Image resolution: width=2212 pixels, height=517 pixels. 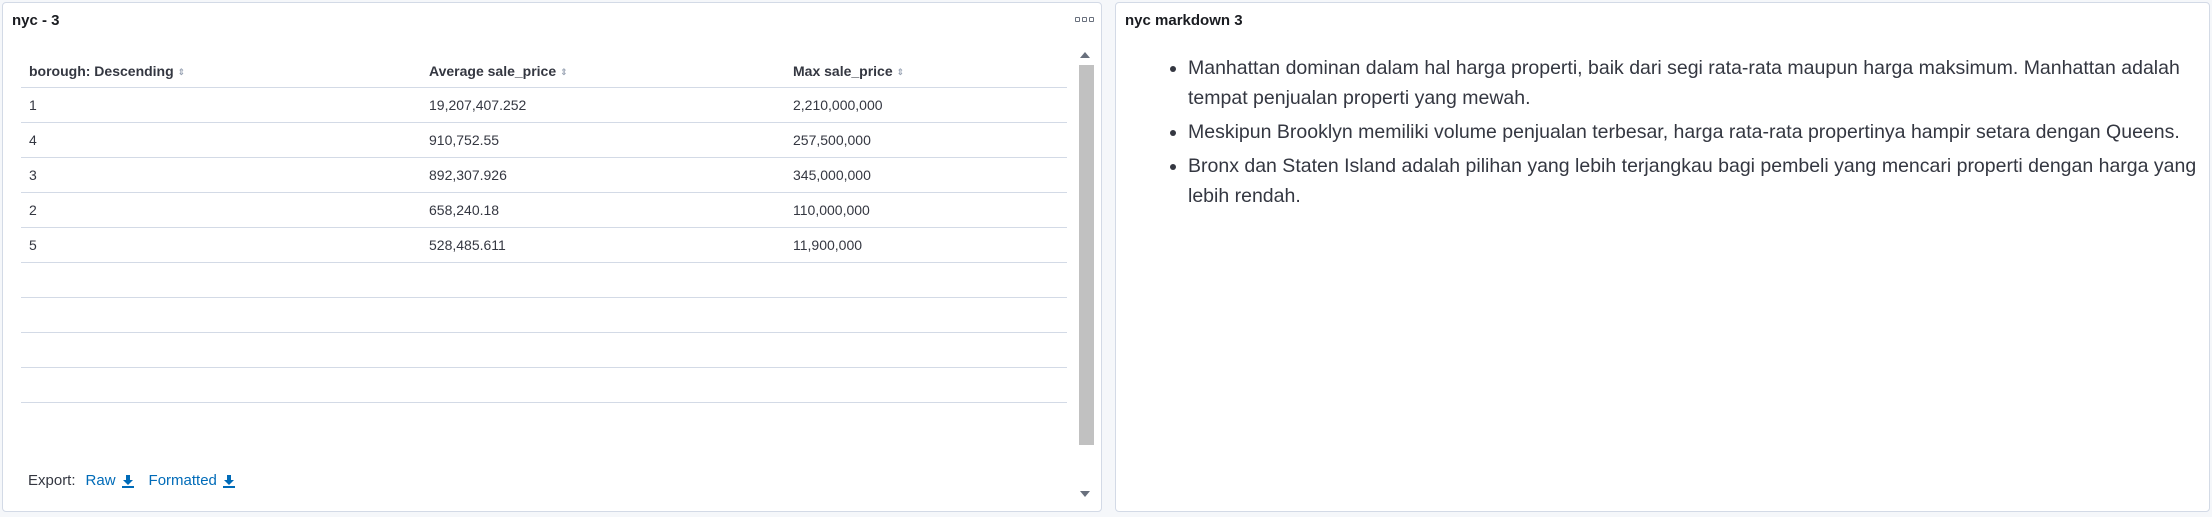 I want to click on column-header-average-sale-price: Average sale_price ⇕, so click(x=603, y=71).